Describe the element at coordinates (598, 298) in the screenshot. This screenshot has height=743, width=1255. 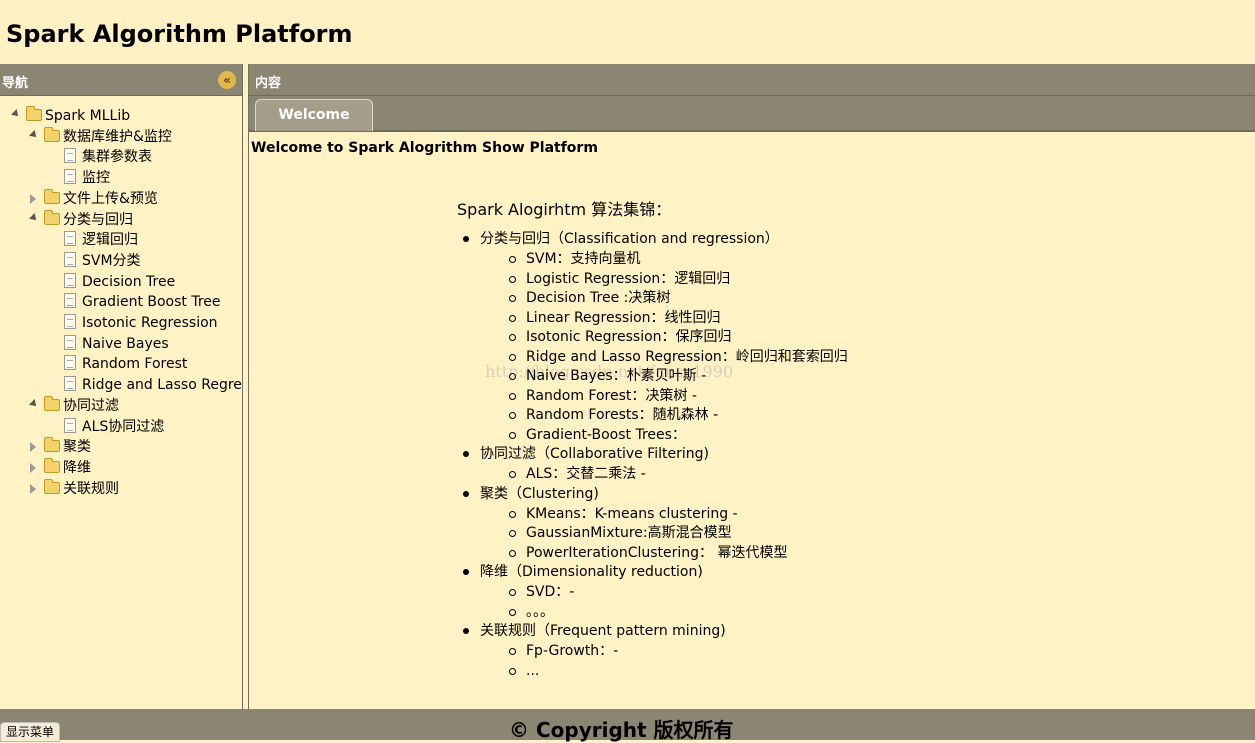
I see `algorithm-label: Decision Tree :决策树` at that location.